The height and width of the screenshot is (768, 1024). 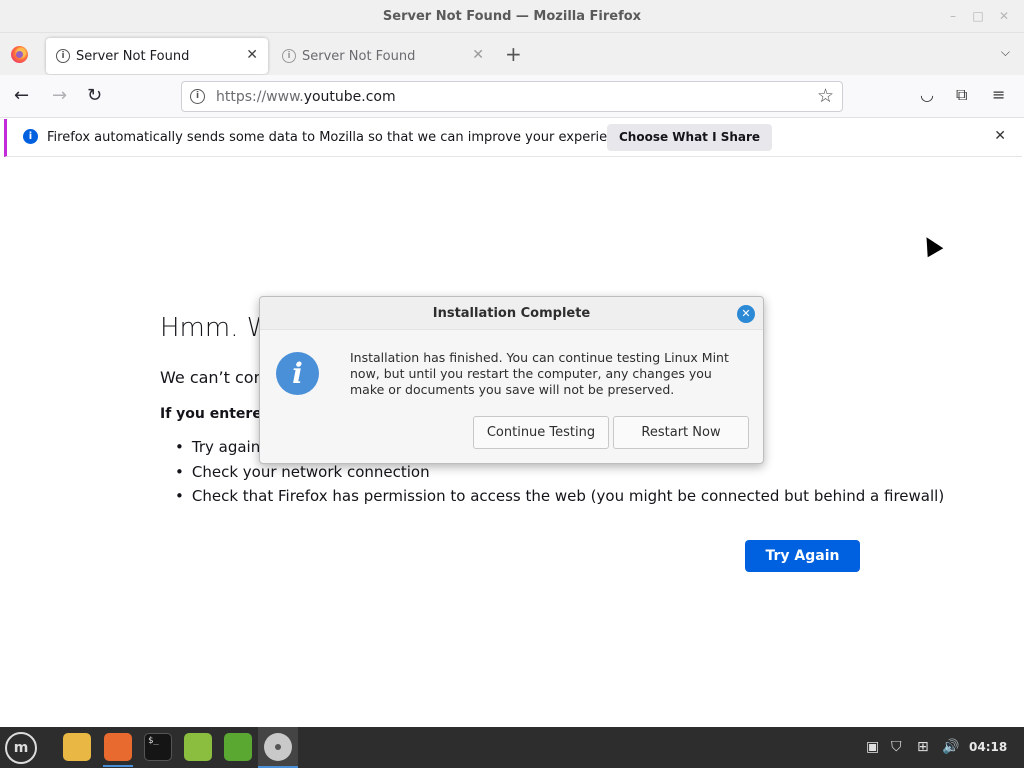 What do you see at coordinates (216, 328) in the screenshot?
I see `error-title: Hmm. W` at bounding box center [216, 328].